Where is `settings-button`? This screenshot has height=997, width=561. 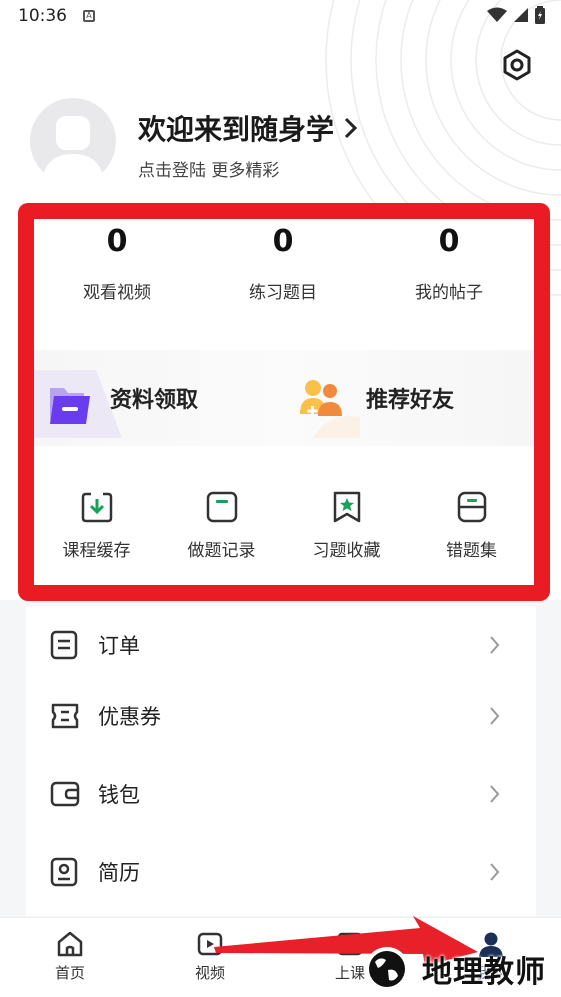
settings-button is located at coordinates (517, 65).